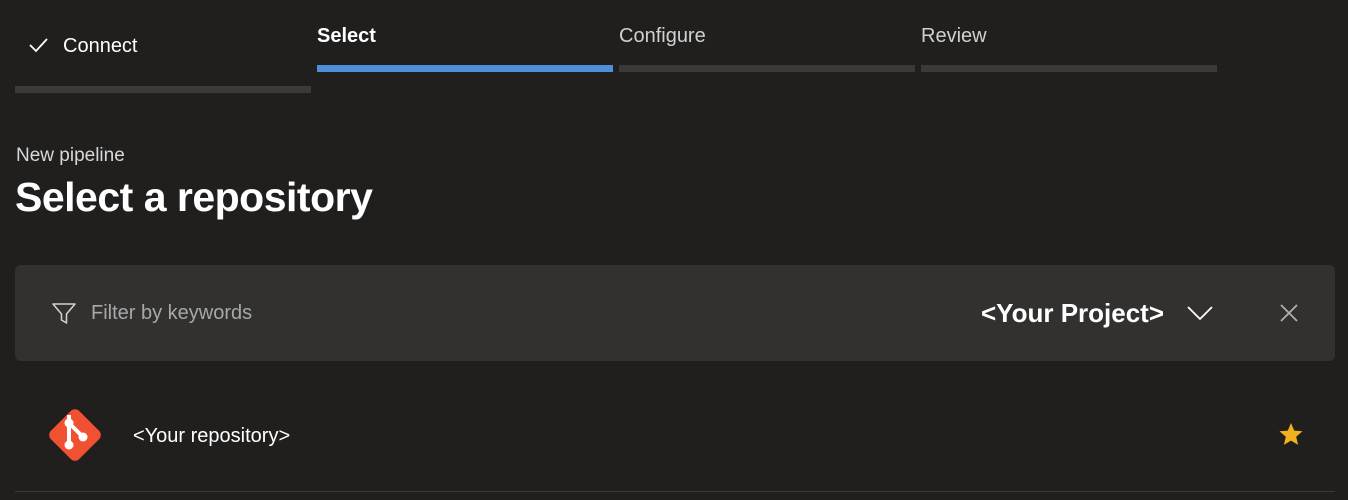  I want to click on page-subtitle: New pipeline, so click(70, 155).